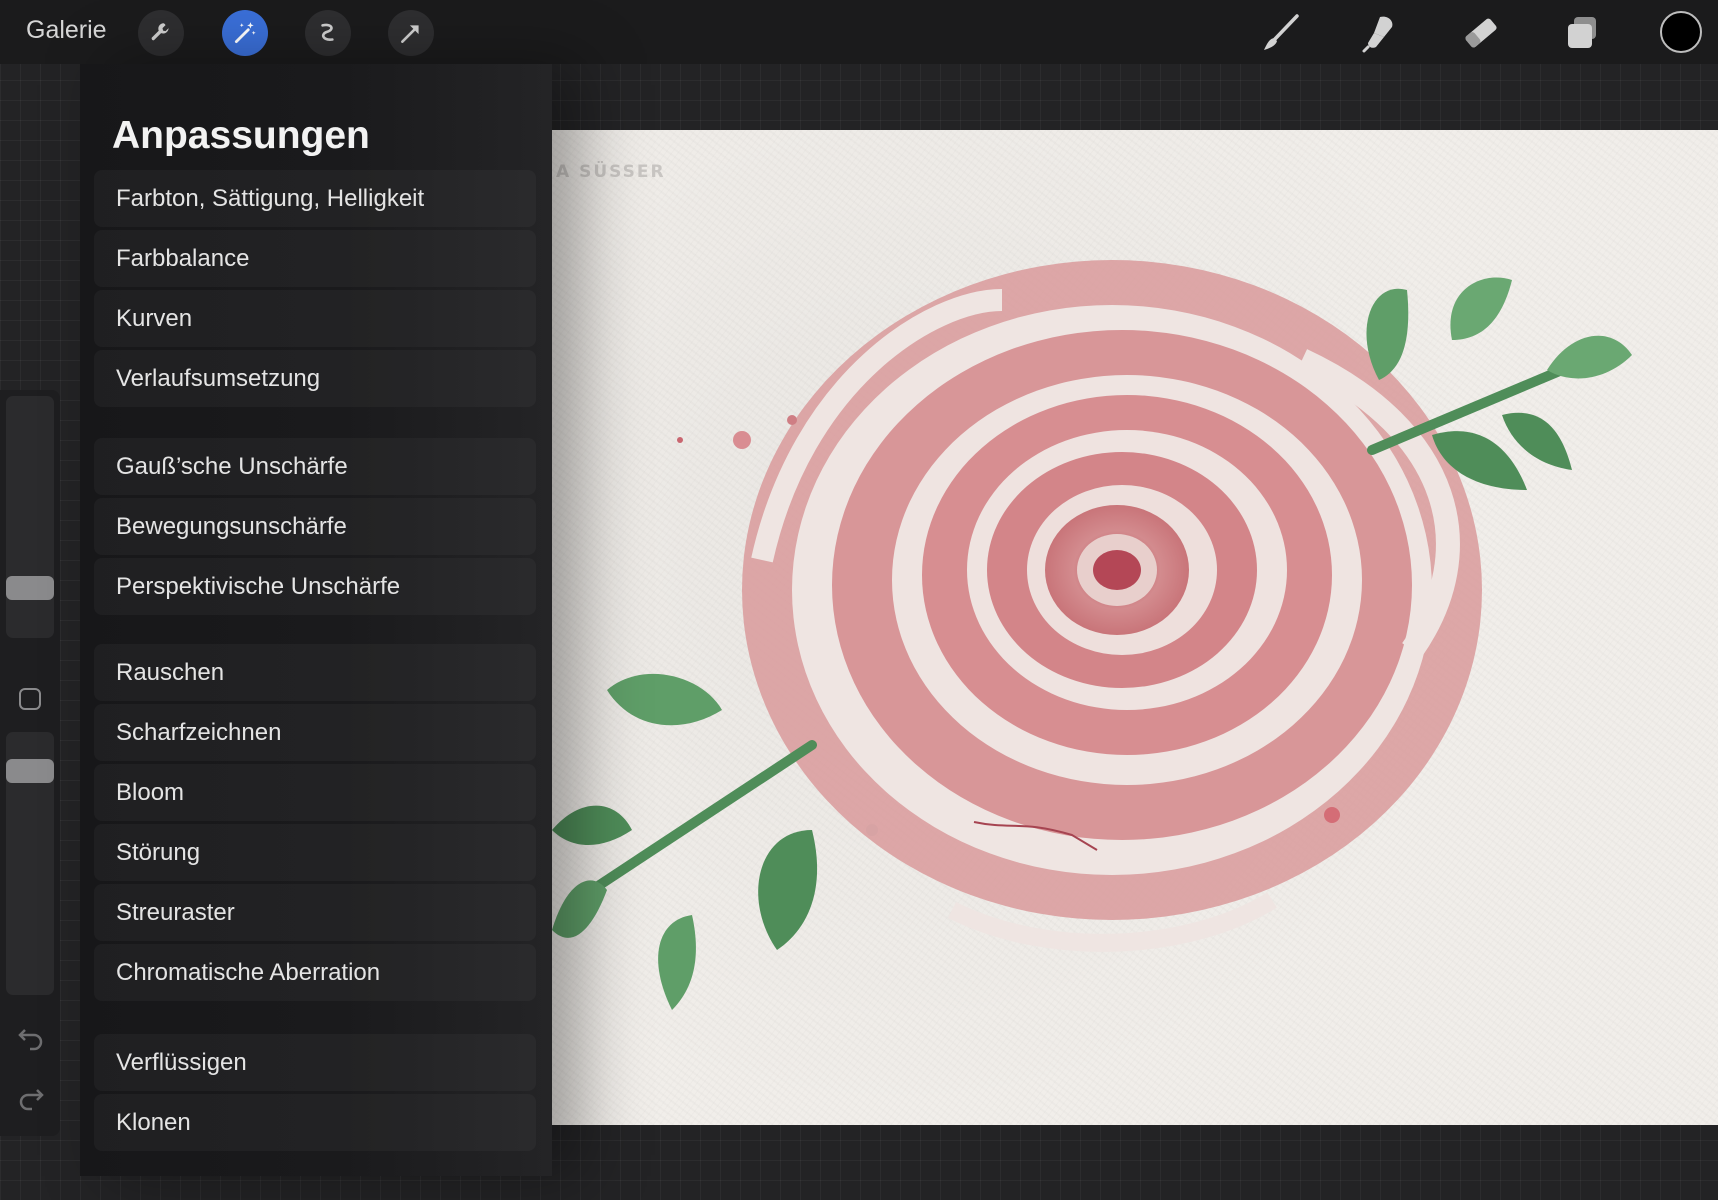 This screenshot has height=1200, width=1718. I want to click on layers-icon, so click(1582, 33).